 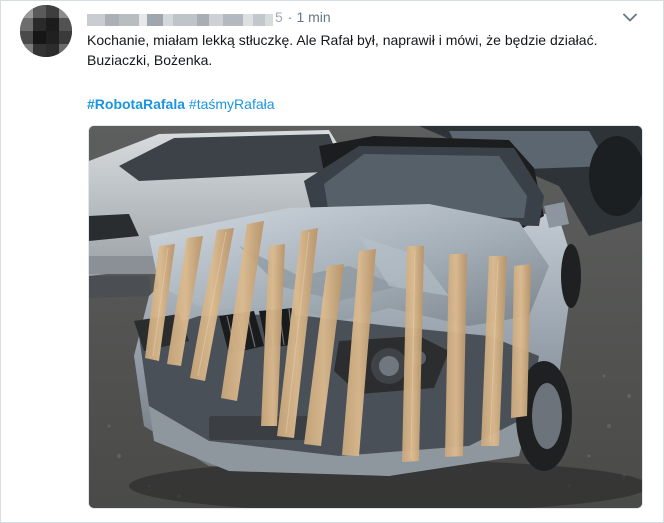 What do you see at coordinates (180, 19) in the screenshot?
I see `blurred-author-name` at bounding box center [180, 19].